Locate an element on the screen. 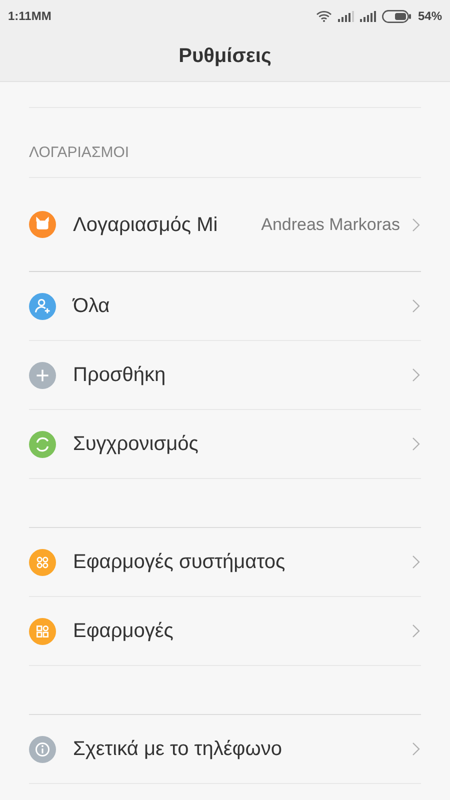 This screenshot has height=800, width=450. settings-item: Λογαριασμός Mi Andreas Markoras is located at coordinates (225, 225).